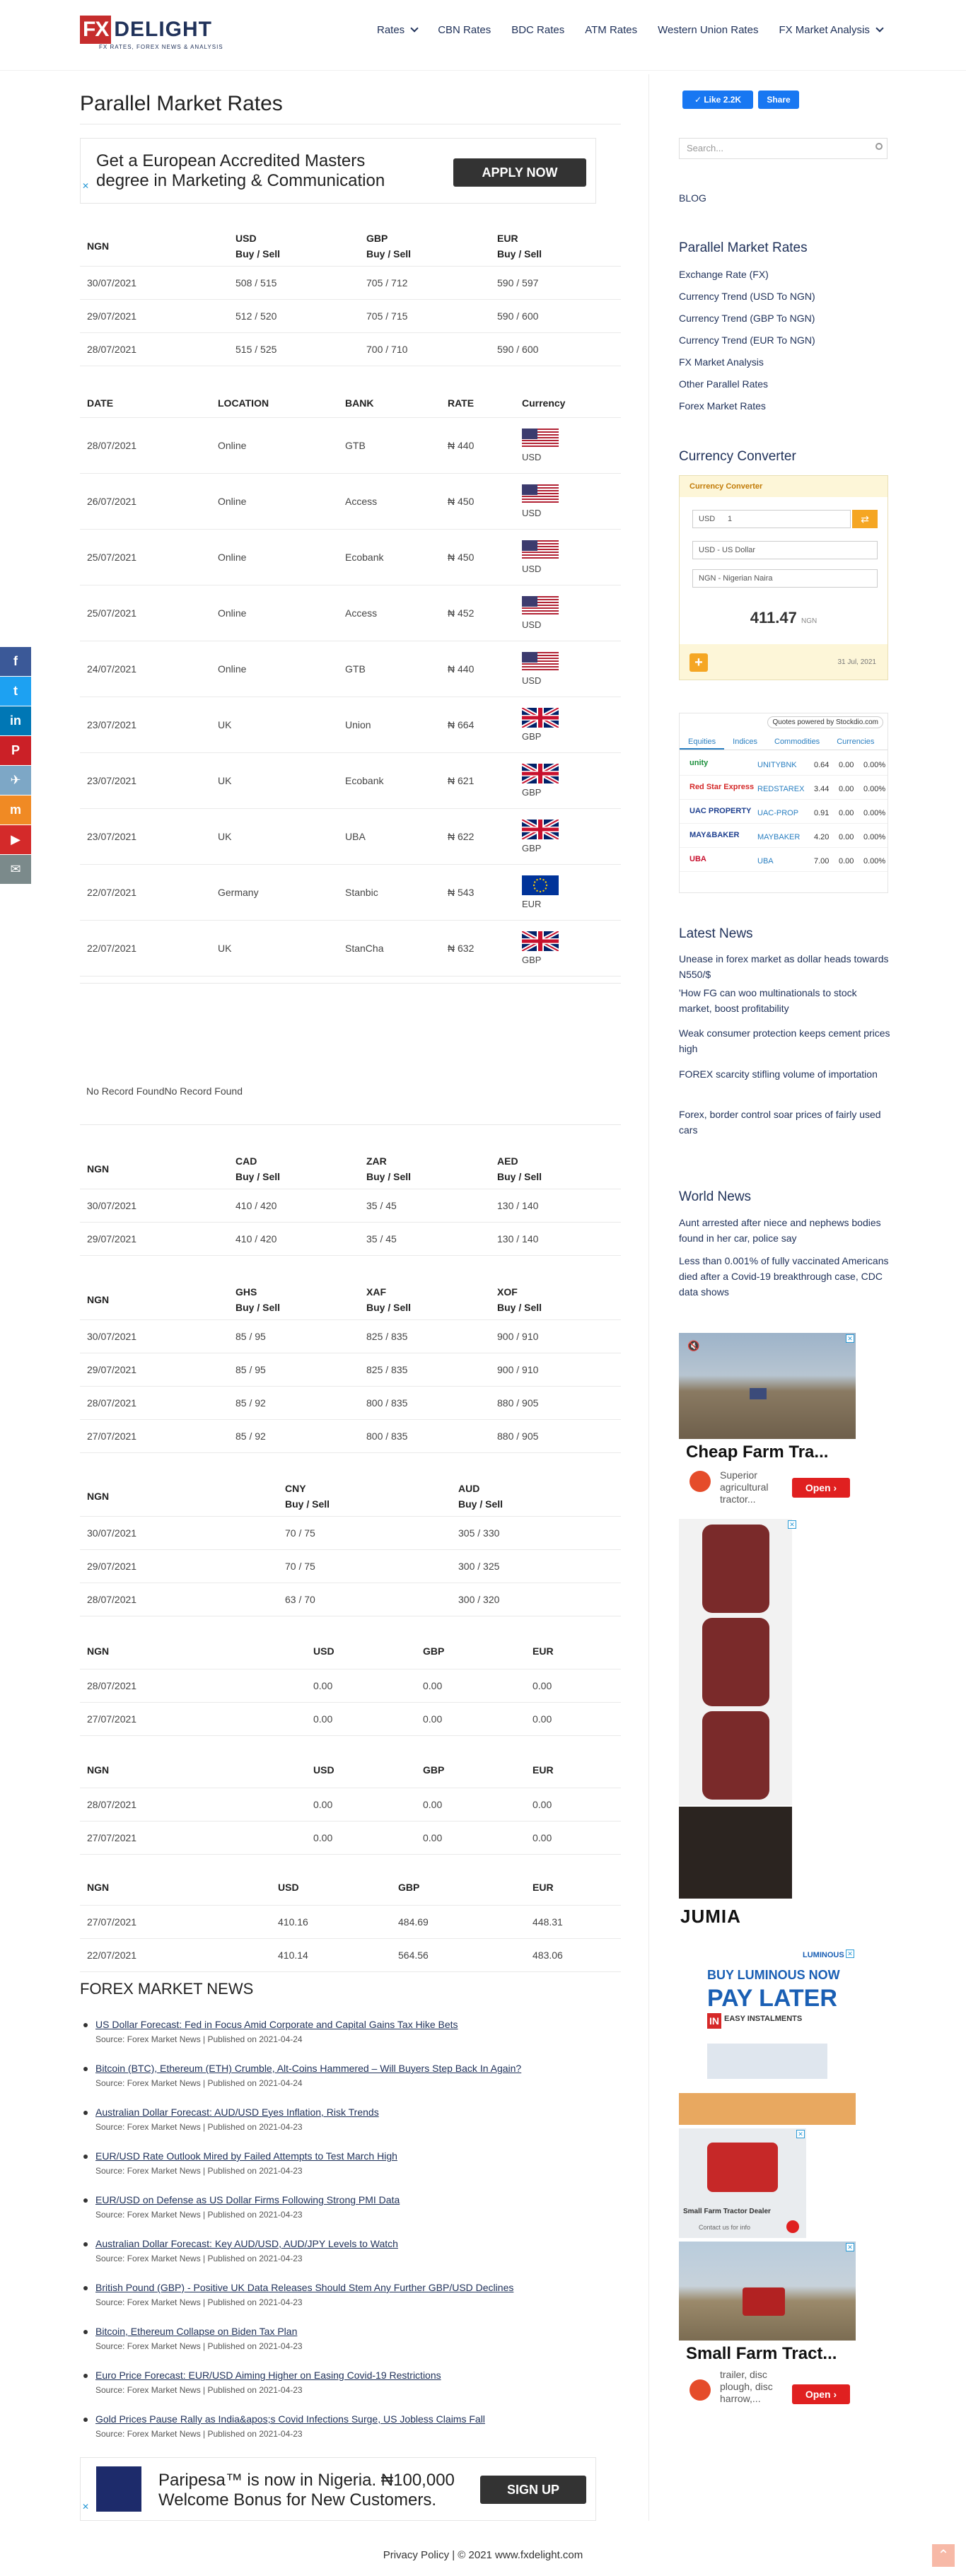 The image size is (966, 2576). What do you see at coordinates (555, 1239) in the screenshot?
I see `table-cell: 130 / 140` at bounding box center [555, 1239].